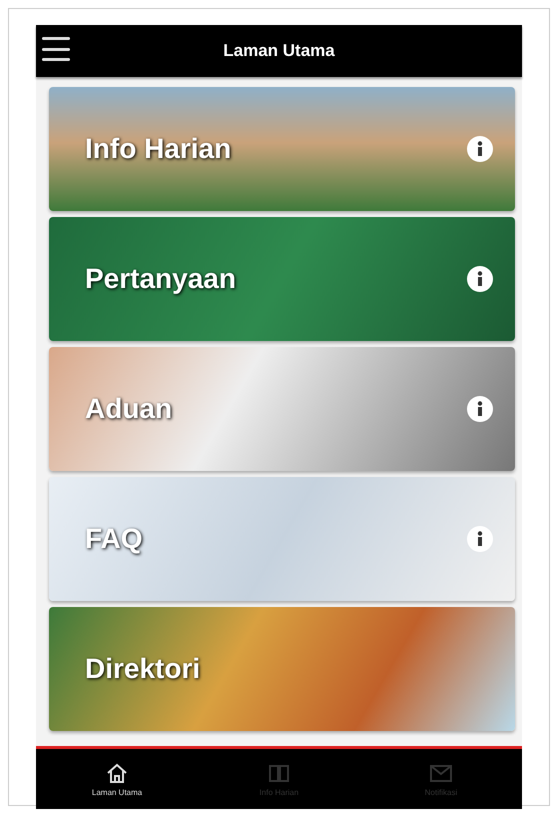 The image size is (560, 816). What do you see at coordinates (279, 51) in the screenshot?
I see `page-title: Laman Utama` at bounding box center [279, 51].